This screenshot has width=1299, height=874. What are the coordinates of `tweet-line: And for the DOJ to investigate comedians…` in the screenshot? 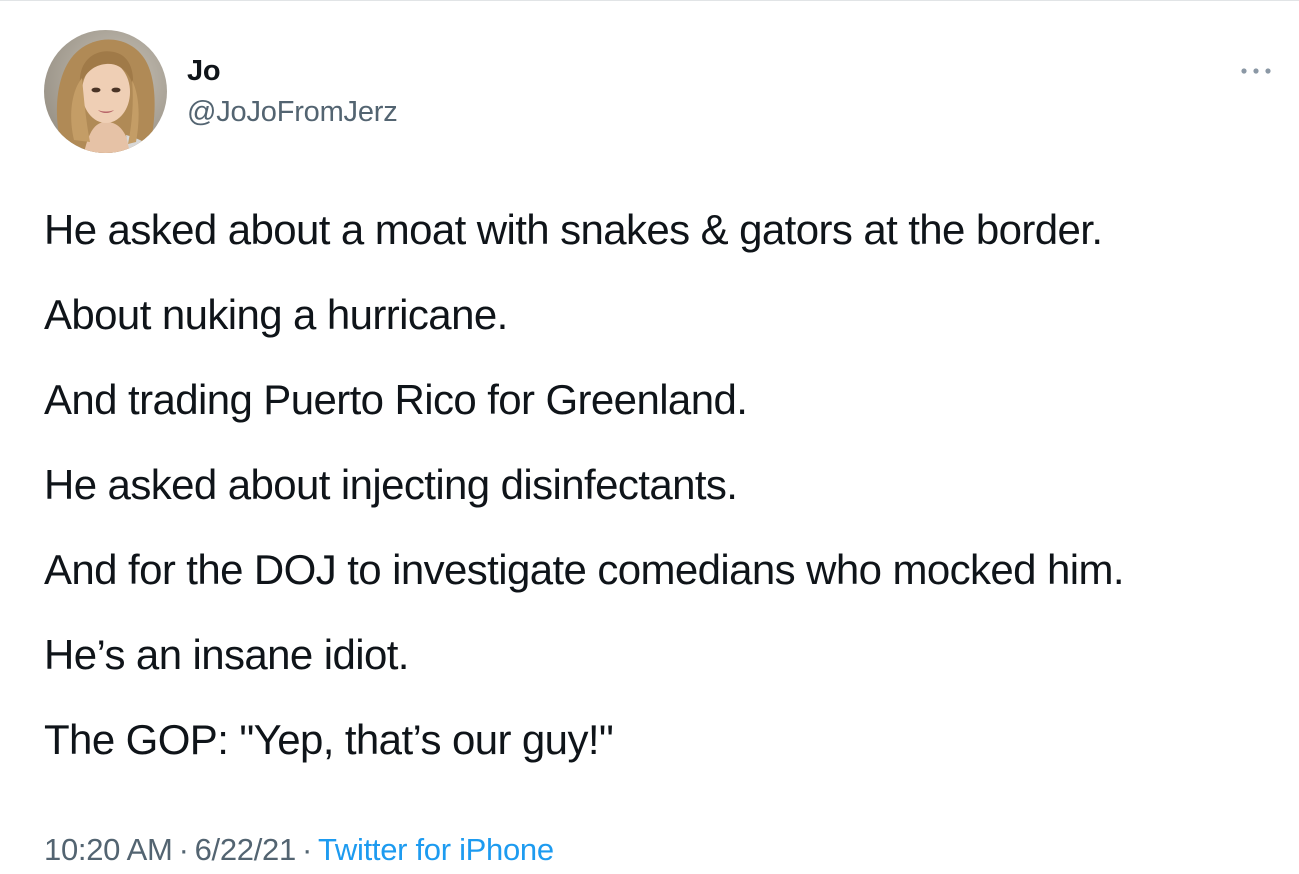 It's located at (584, 569).